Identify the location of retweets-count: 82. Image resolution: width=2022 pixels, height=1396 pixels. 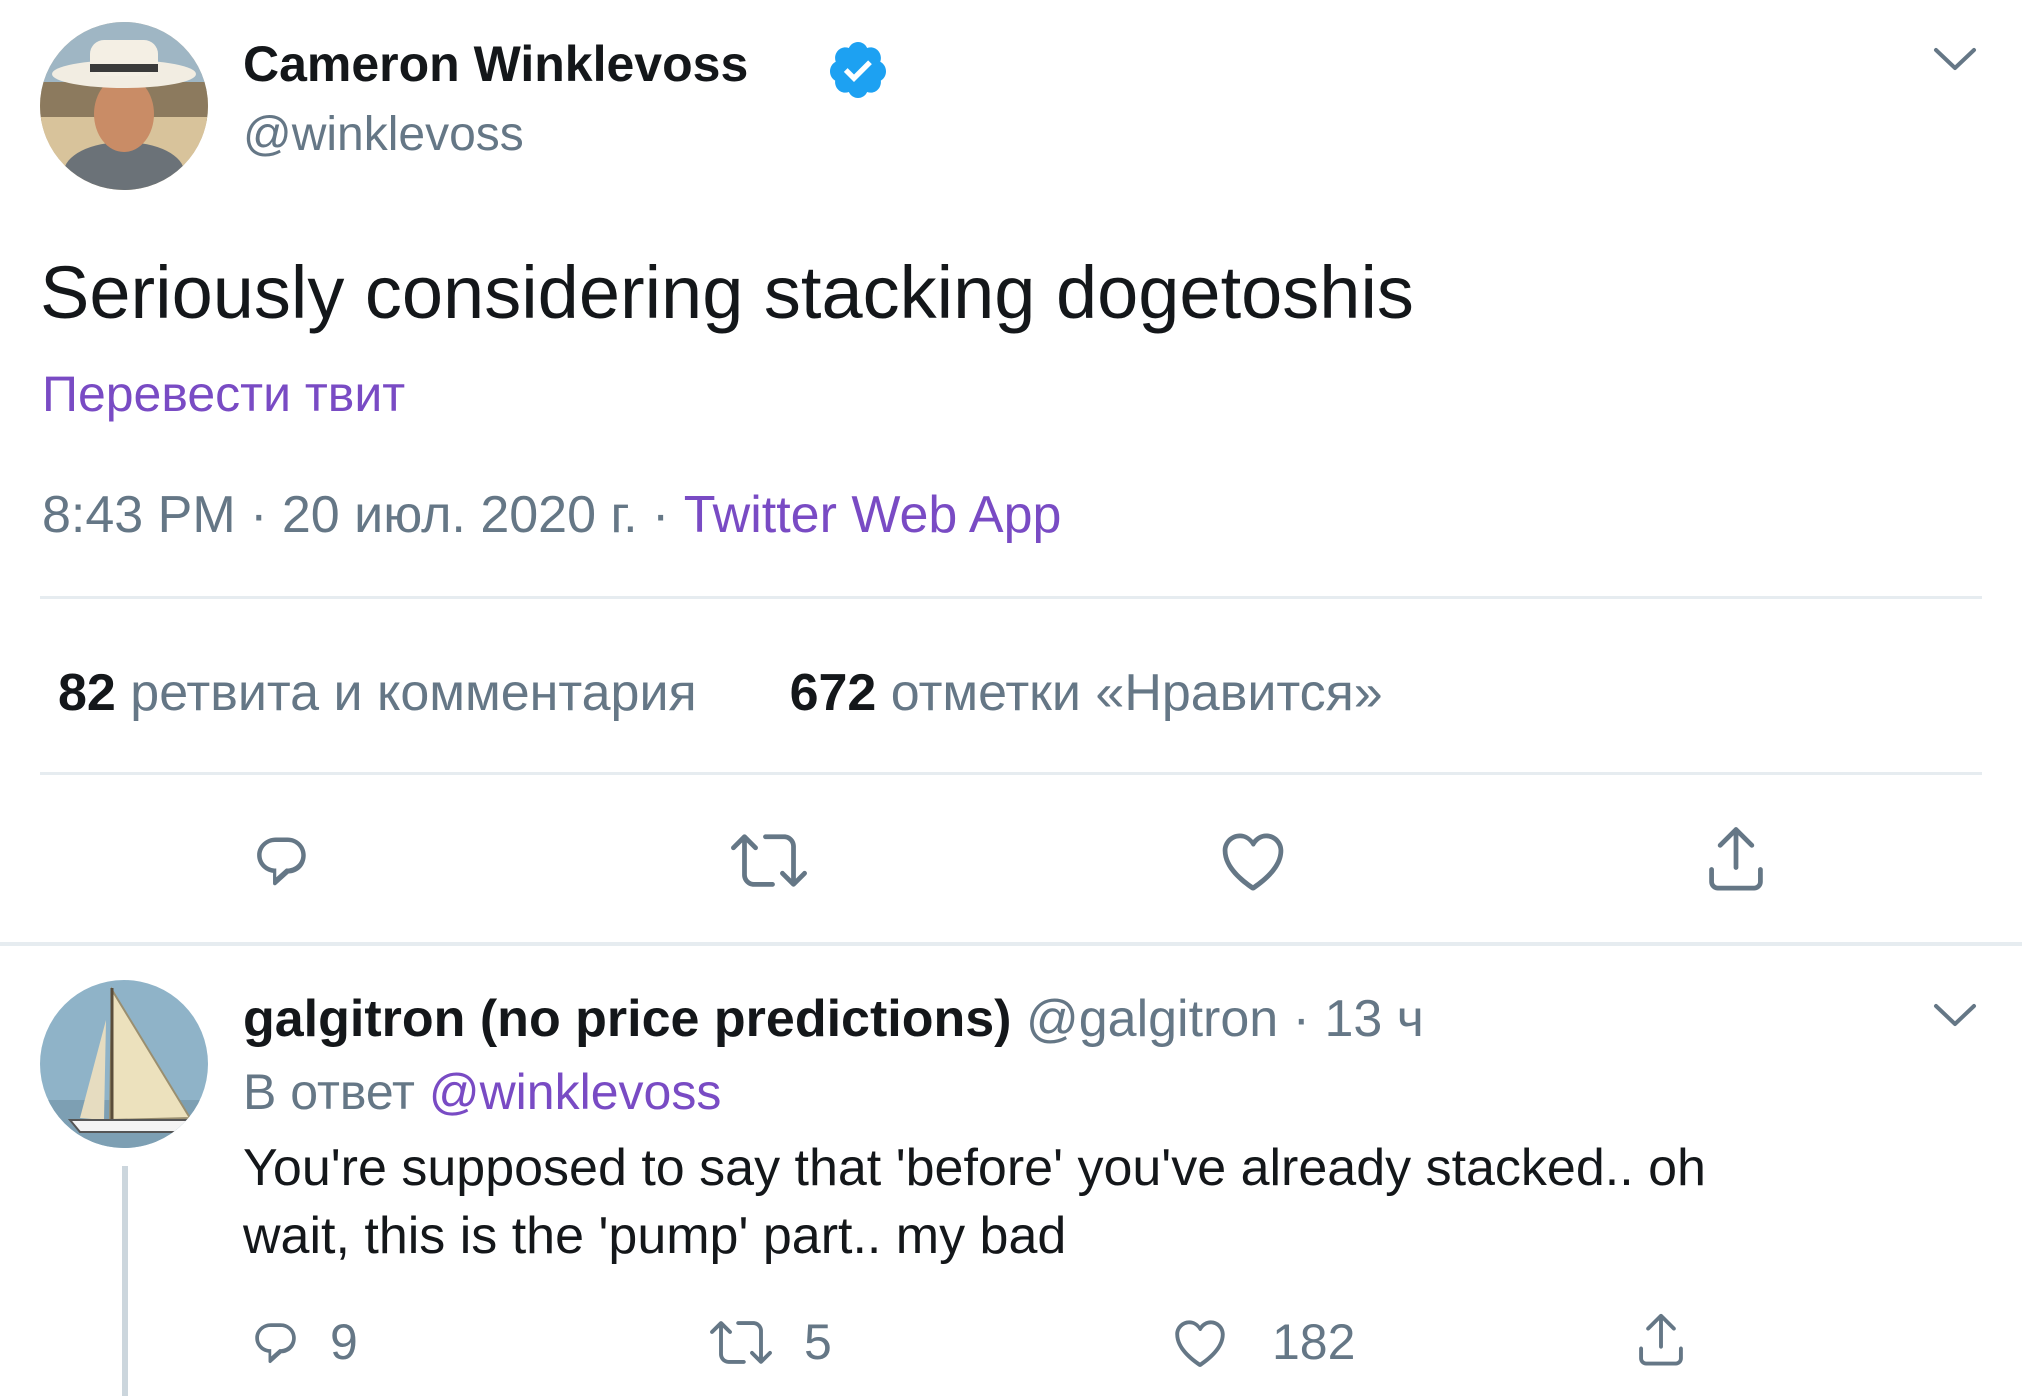
(87, 693).